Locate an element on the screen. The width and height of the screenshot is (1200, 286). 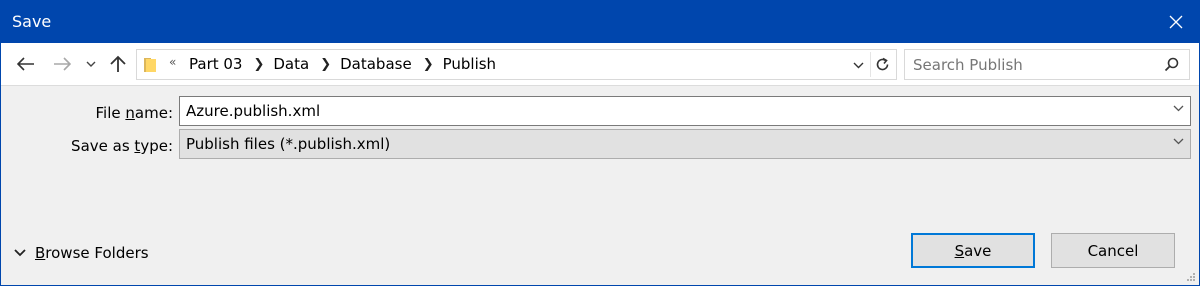
cancel-button: Cancel is located at coordinates (1113, 250).